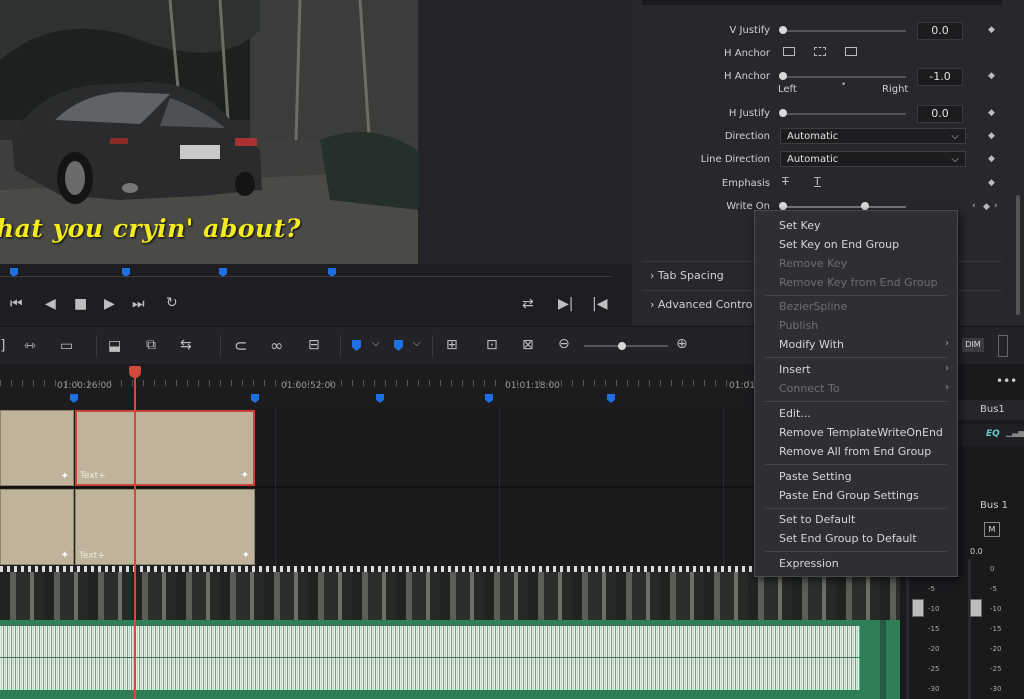 Image resolution: width=1024 pixels, height=699 pixels. I want to click on dim-button: DIM, so click(973, 345).